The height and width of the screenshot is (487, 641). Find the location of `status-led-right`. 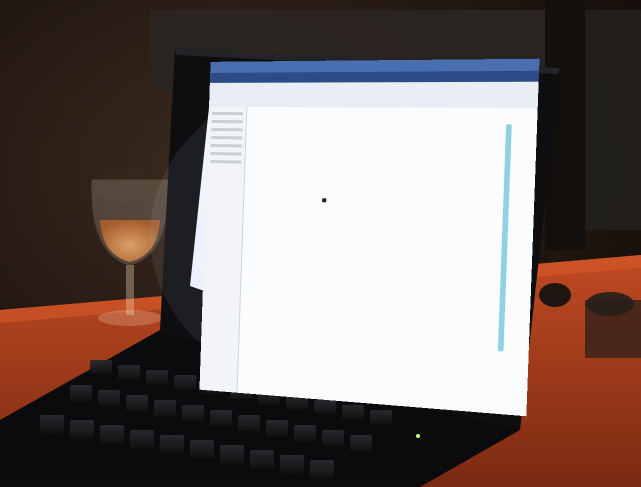

status-led-right is located at coordinates (418, 436).